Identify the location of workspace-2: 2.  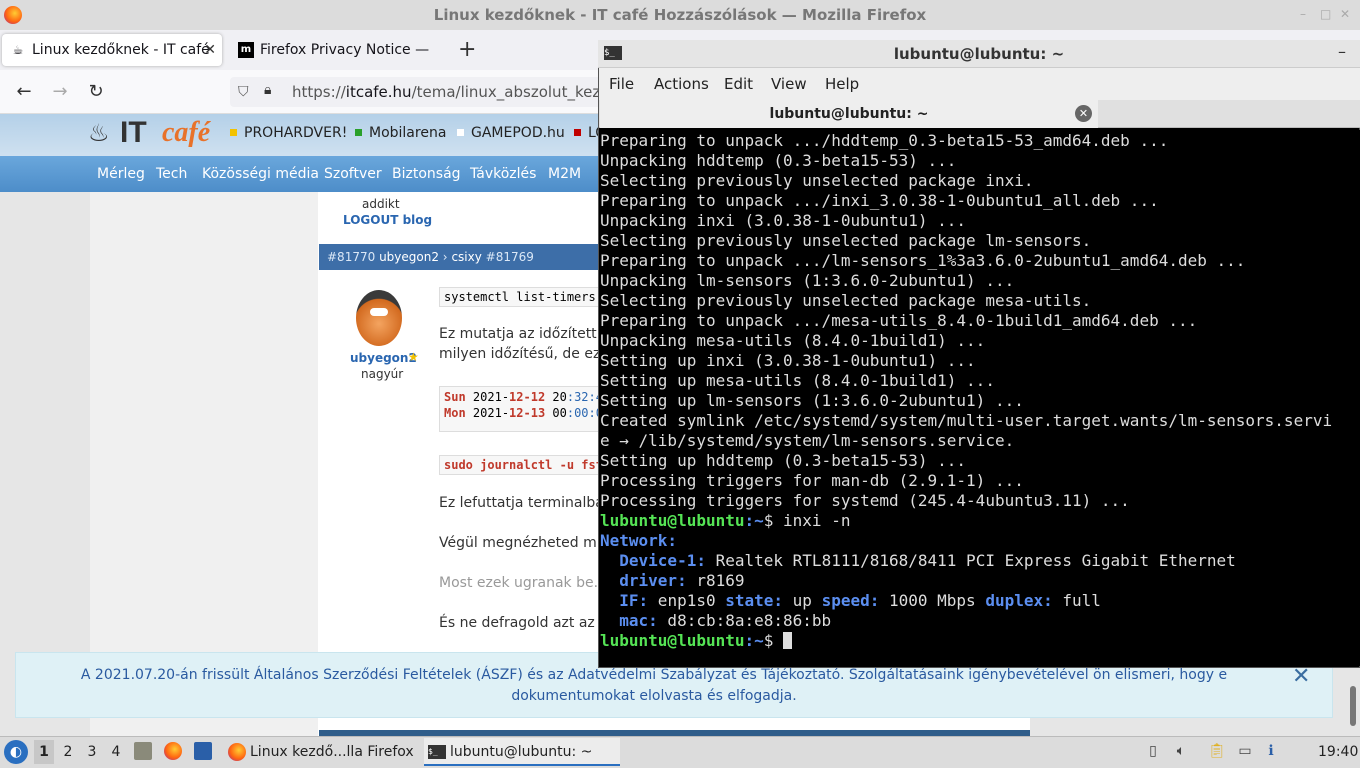
(68, 752).